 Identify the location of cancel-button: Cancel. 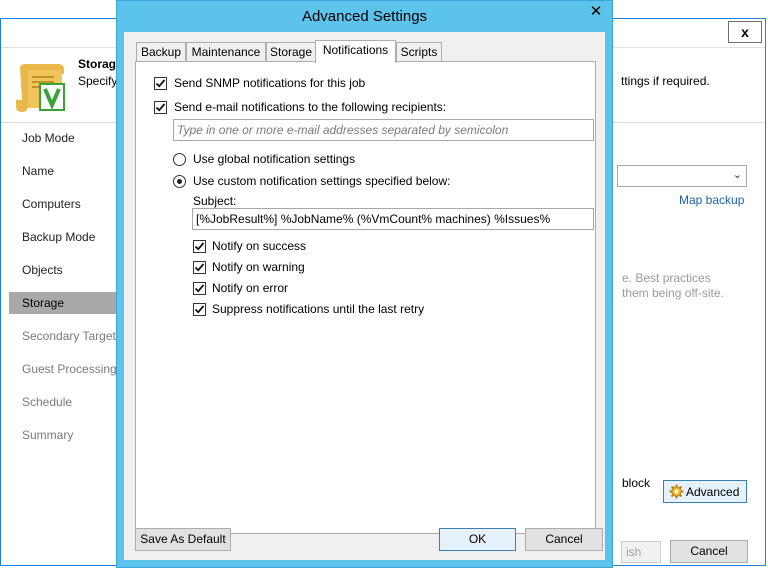
(564, 539).